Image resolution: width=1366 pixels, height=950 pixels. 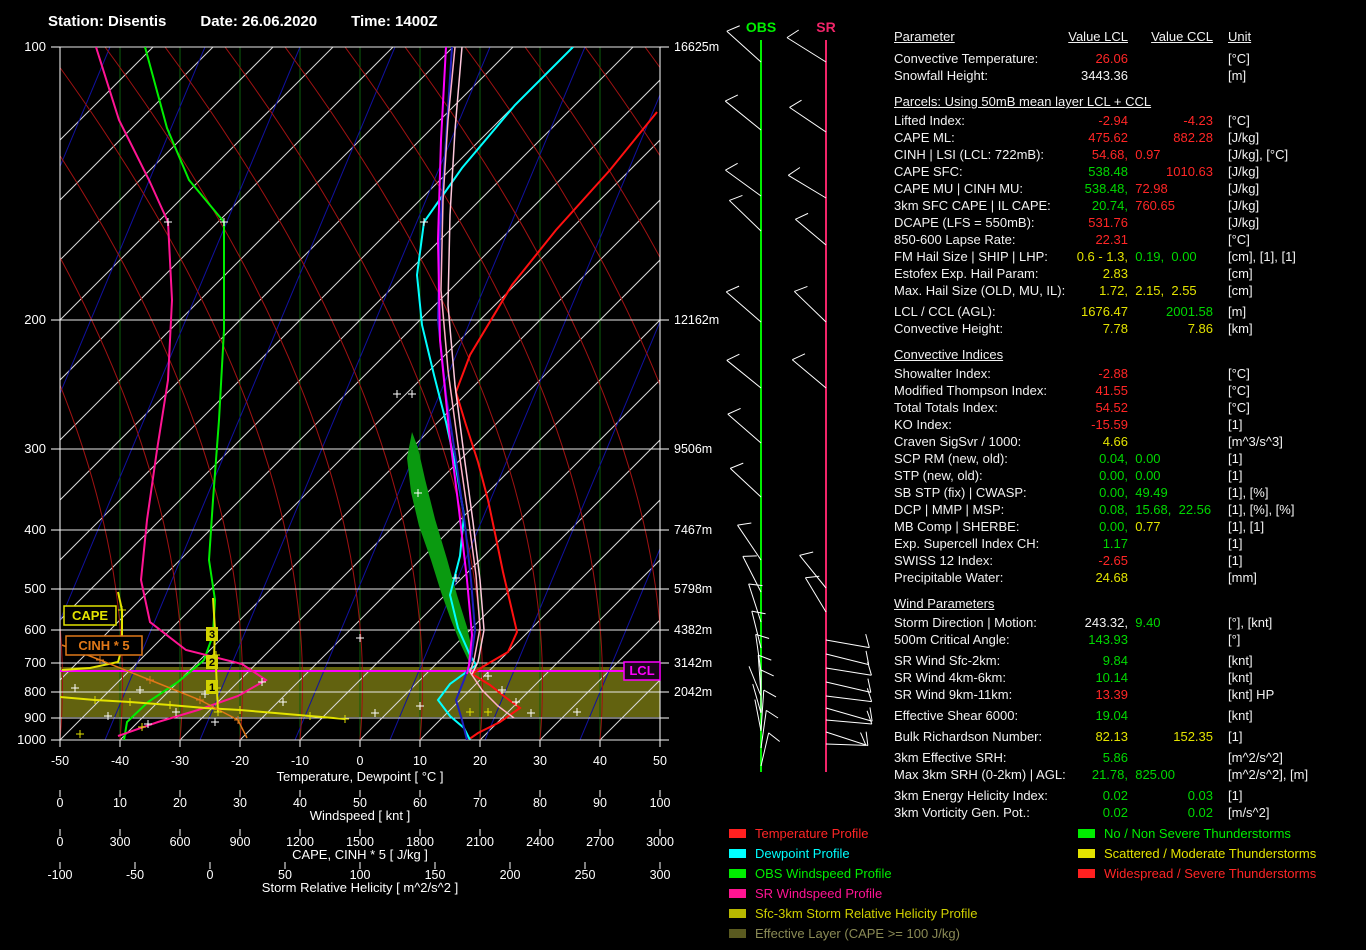 What do you see at coordinates (480, 842) in the screenshot?
I see `cape-axis-tick-label: 2100` at bounding box center [480, 842].